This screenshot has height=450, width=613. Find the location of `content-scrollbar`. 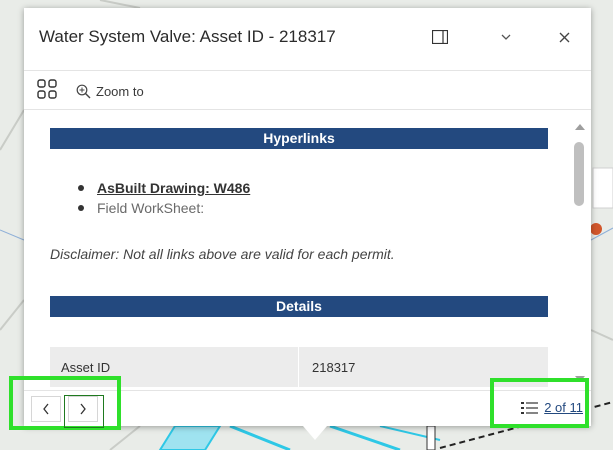

content-scrollbar is located at coordinates (579, 255).